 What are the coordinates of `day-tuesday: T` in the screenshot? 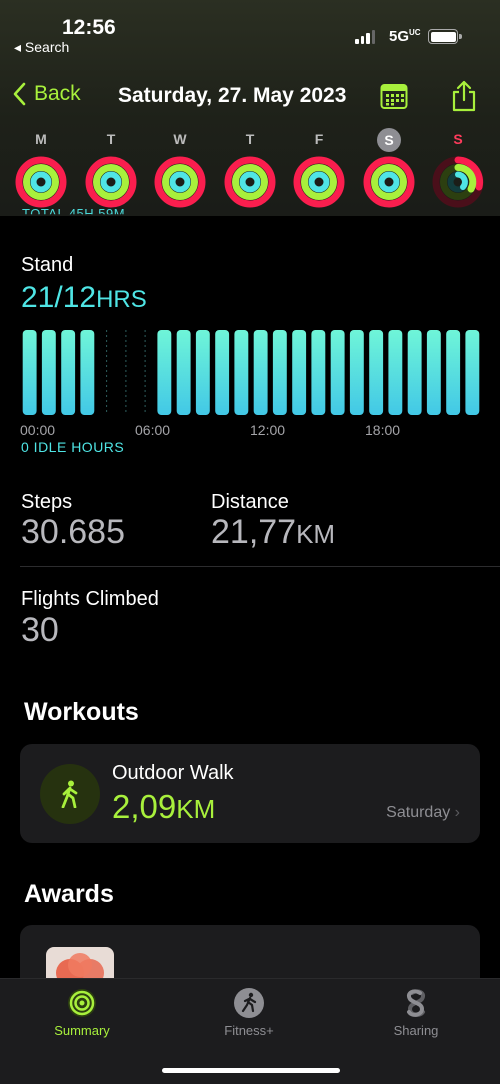 It's located at (111, 168).